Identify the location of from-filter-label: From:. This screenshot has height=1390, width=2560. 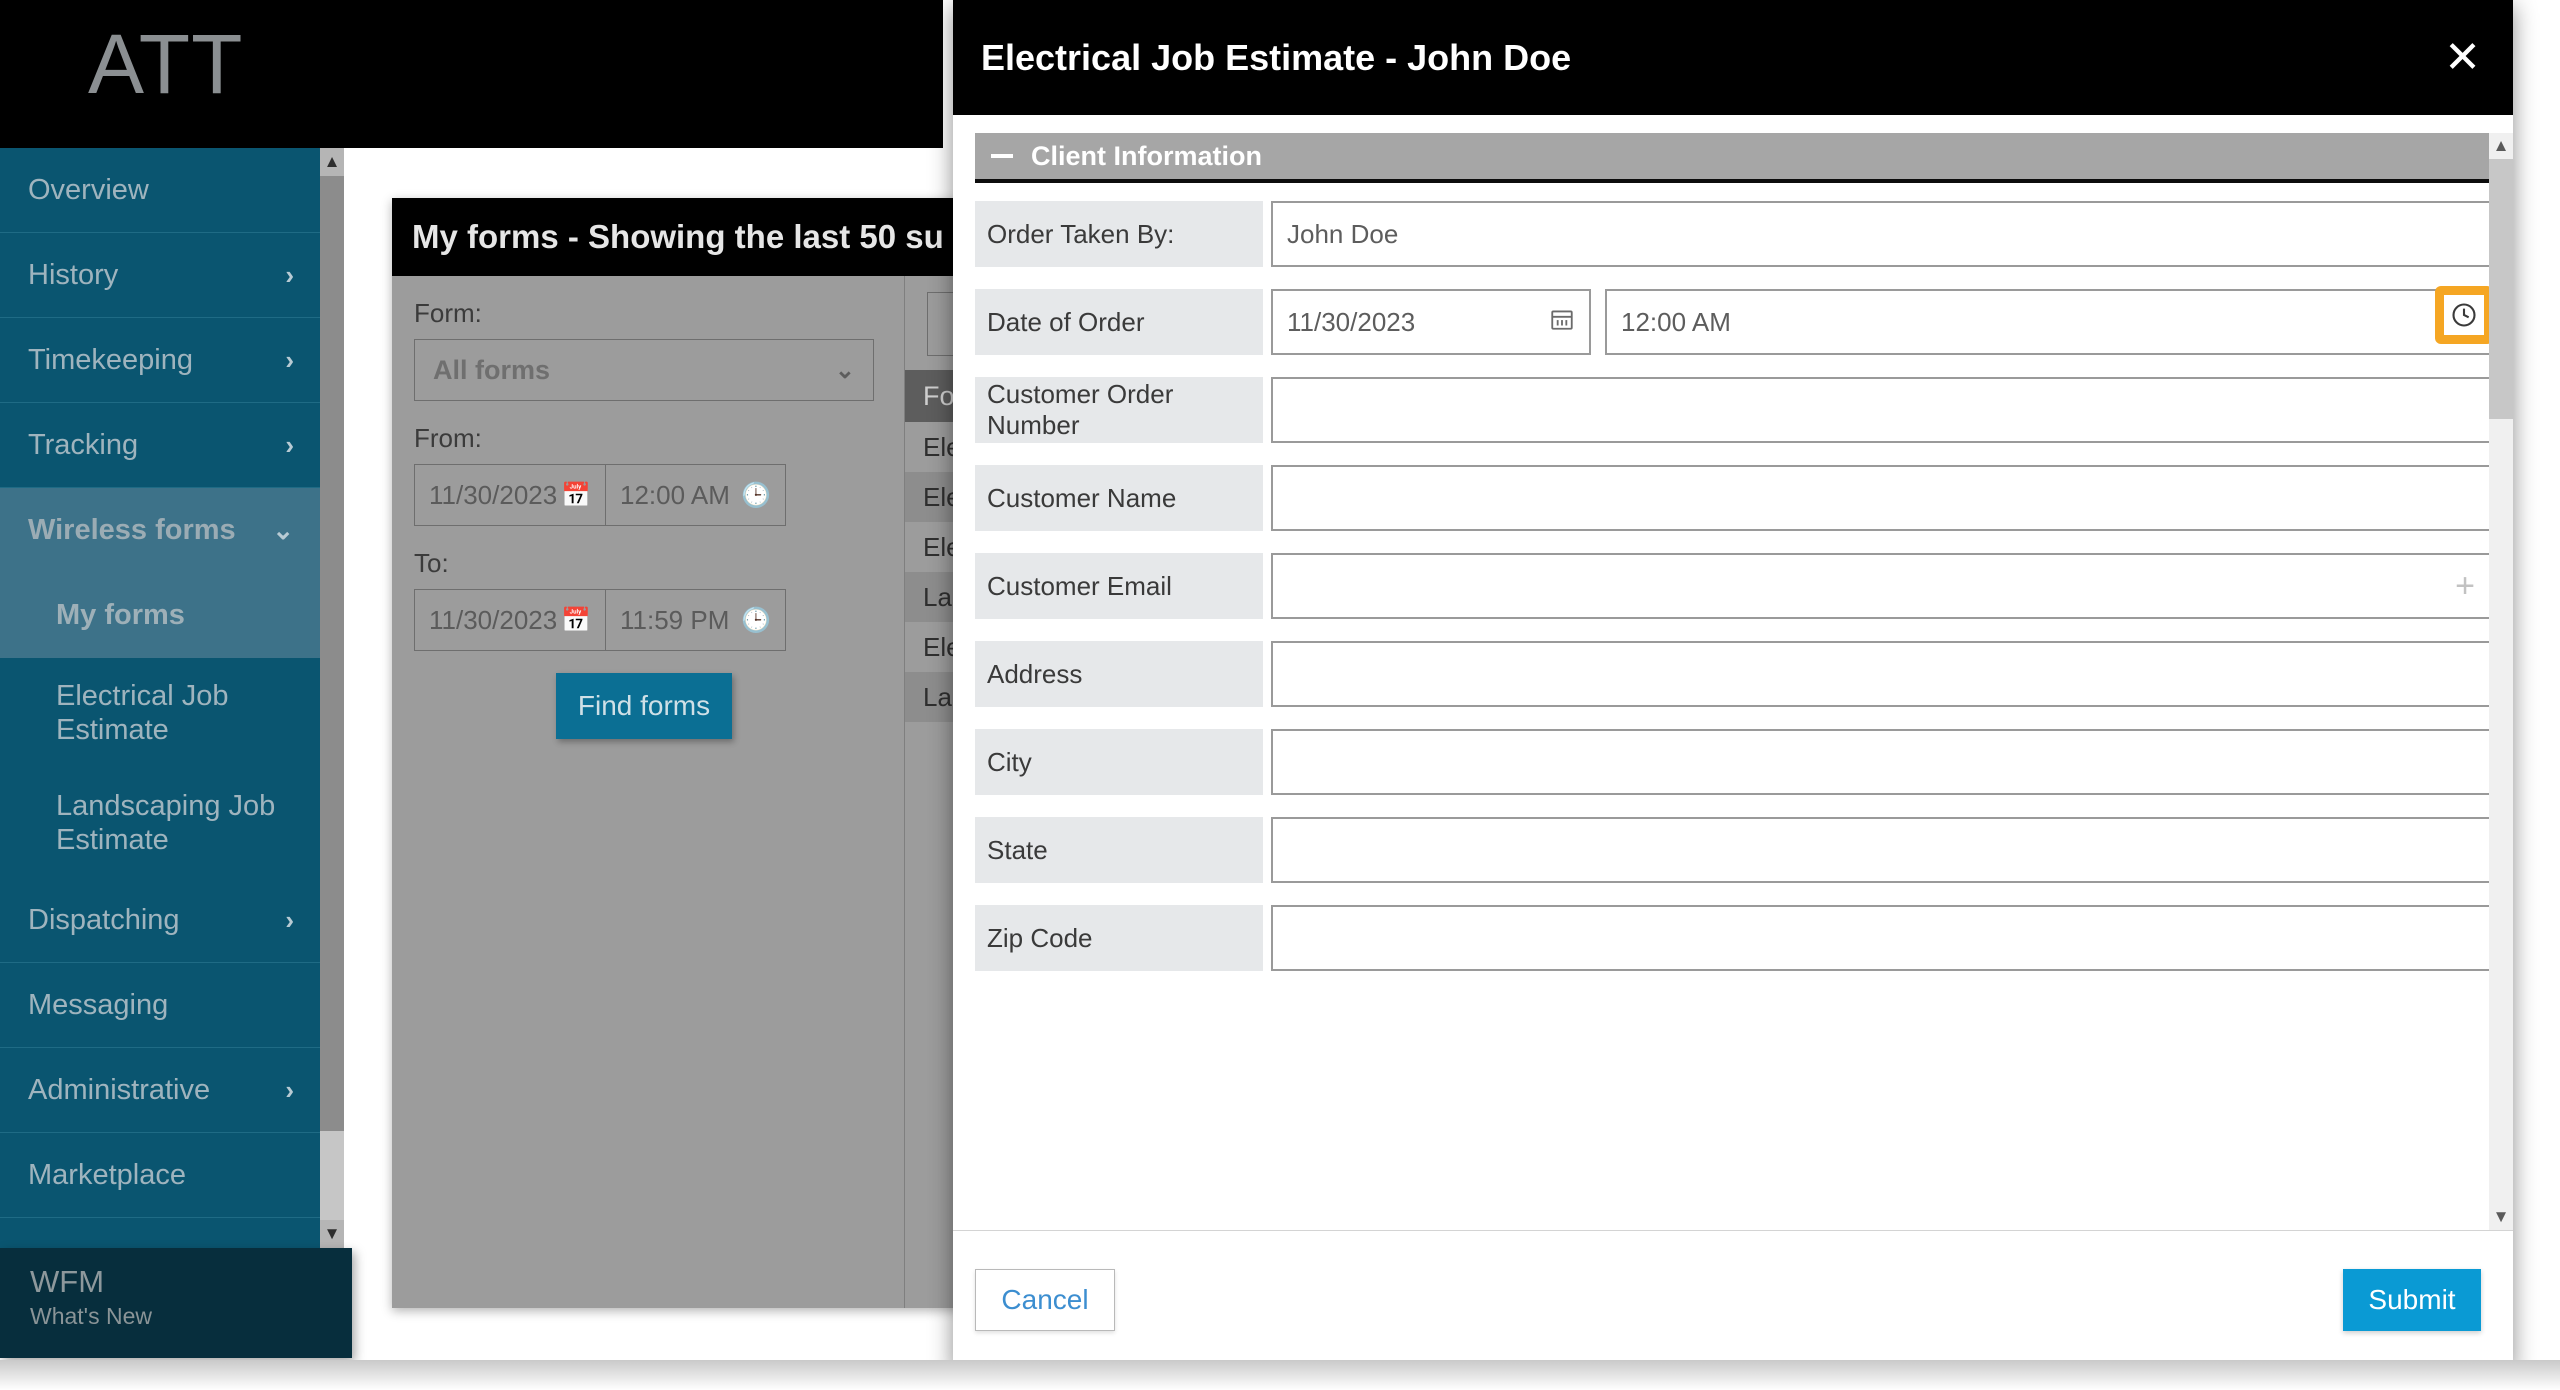
(448, 438).